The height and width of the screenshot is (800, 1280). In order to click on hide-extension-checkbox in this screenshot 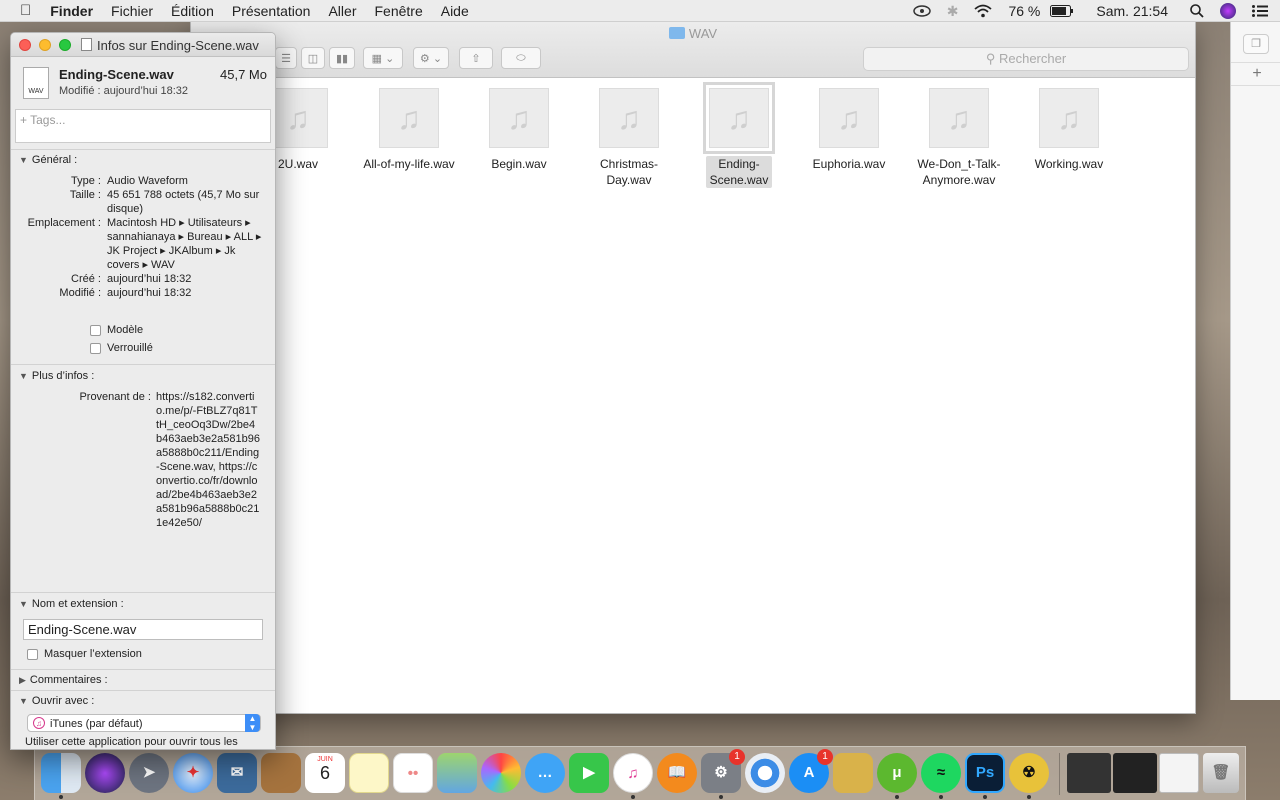, I will do `click(32, 654)`.